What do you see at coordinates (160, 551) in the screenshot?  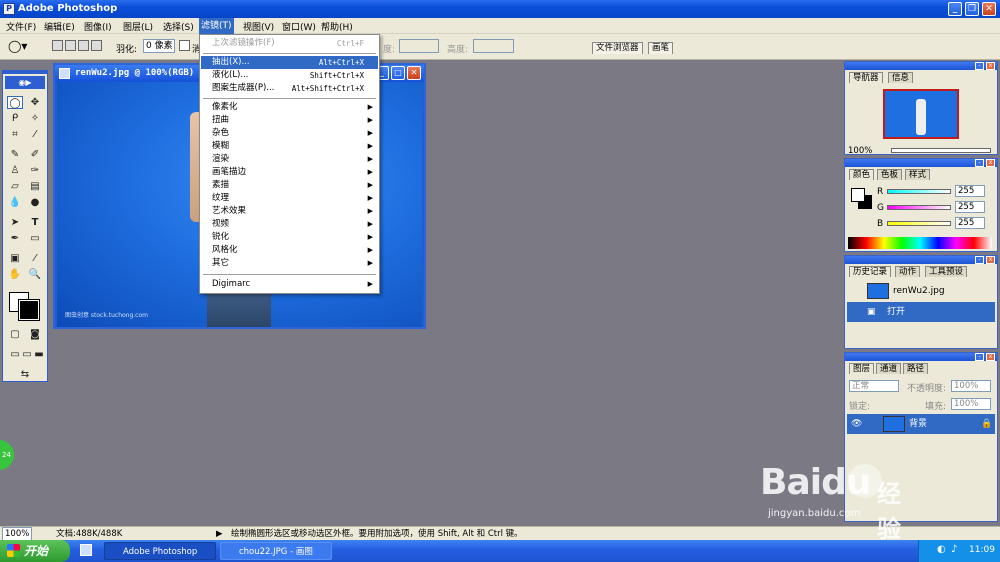 I see `taskbar-photoshop: Adobe Photoshop` at bounding box center [160, 551].